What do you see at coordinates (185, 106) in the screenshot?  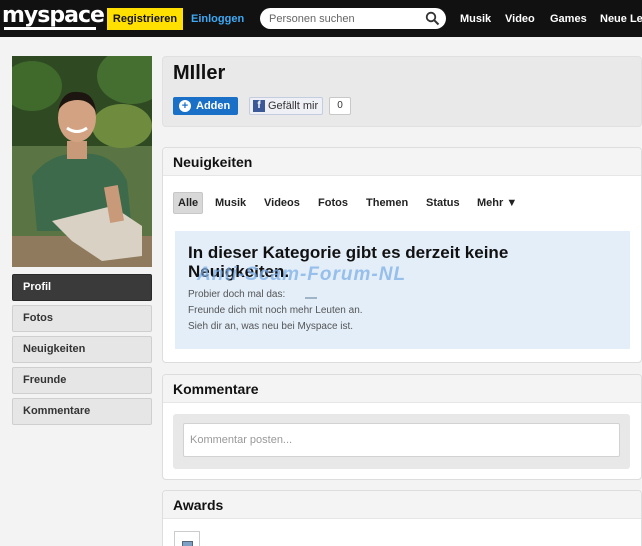 I see `plus-icon: +` at bounding box center [185, 106].